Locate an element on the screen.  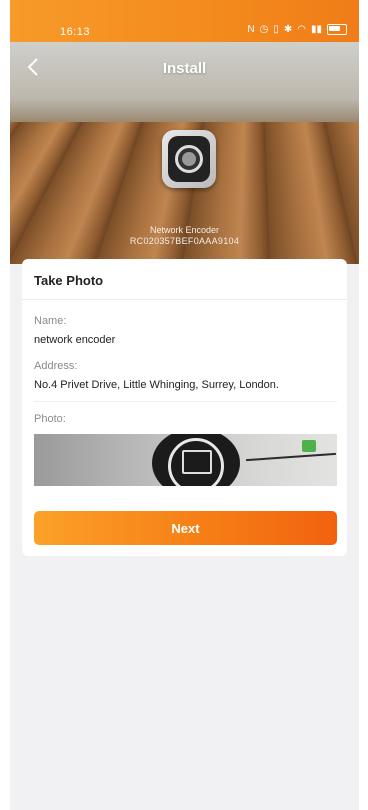
photo-connector is located at coordinates (309, 446).